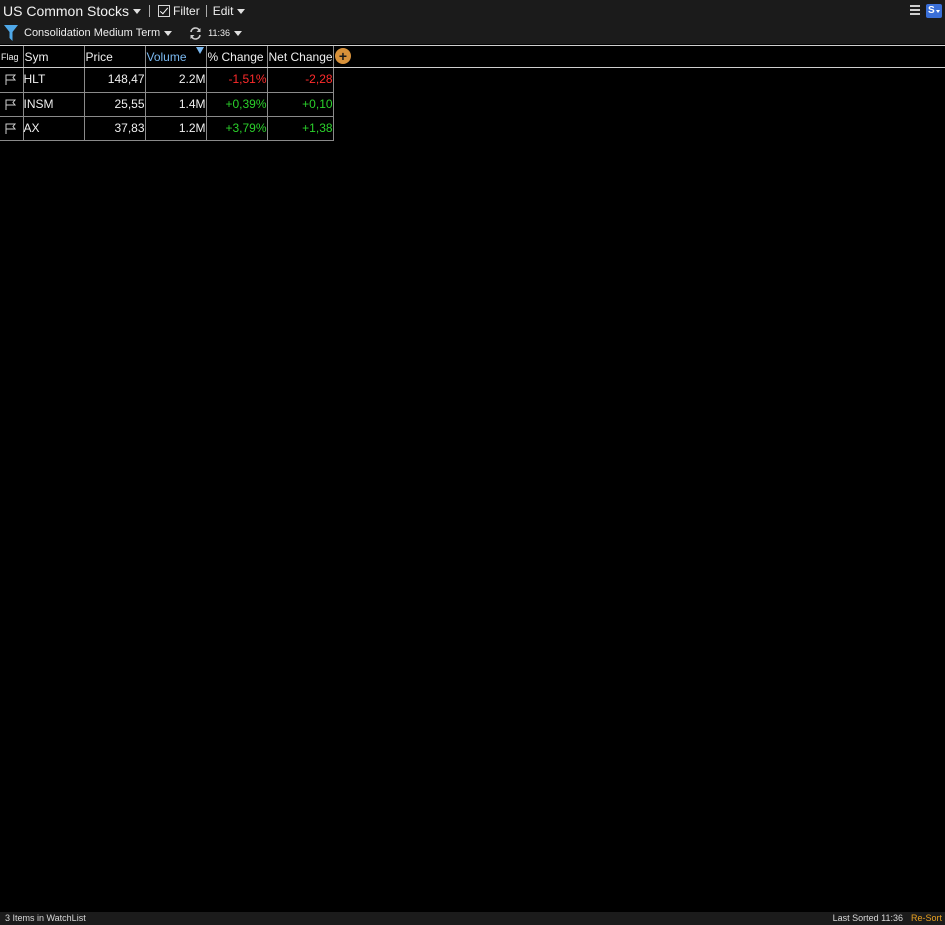 This screenshot has width=945, height=925. I want to click on hamburger-menu-icon, so click(915, 10).